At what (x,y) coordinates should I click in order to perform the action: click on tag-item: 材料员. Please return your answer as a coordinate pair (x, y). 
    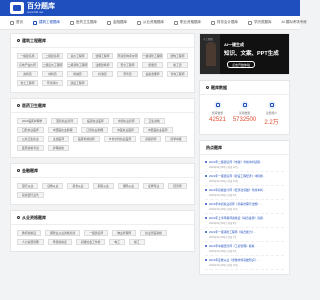
    Looking at the image, I should click on (52, 74).